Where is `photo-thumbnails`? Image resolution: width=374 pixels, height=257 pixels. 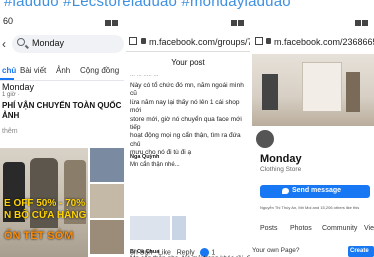
photo-thumbnails is located at coordinates (107, 202).